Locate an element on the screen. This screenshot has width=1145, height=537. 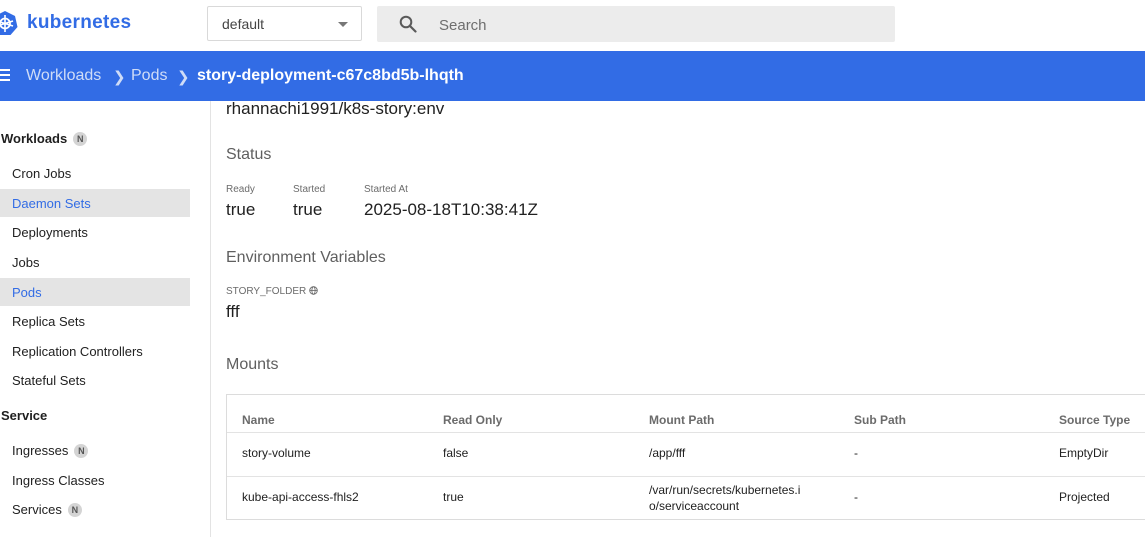
column-header-mount-path: Mount Path is located at coordinates (681, 420).